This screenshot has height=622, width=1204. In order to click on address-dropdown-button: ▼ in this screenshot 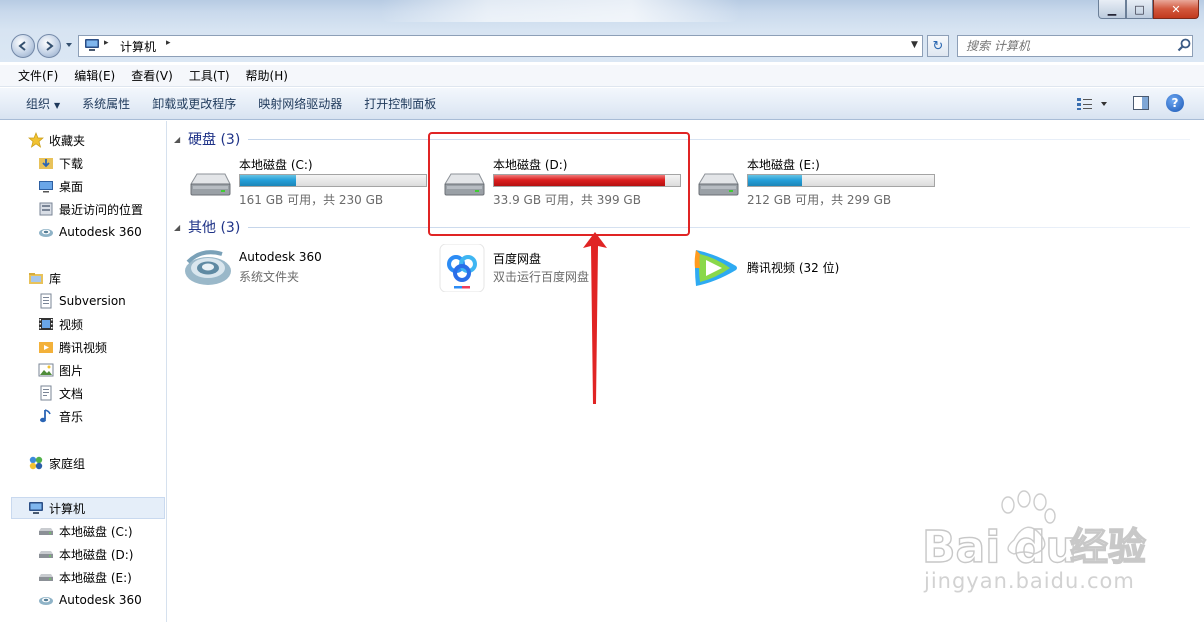, I will do `click(914, 45)`.